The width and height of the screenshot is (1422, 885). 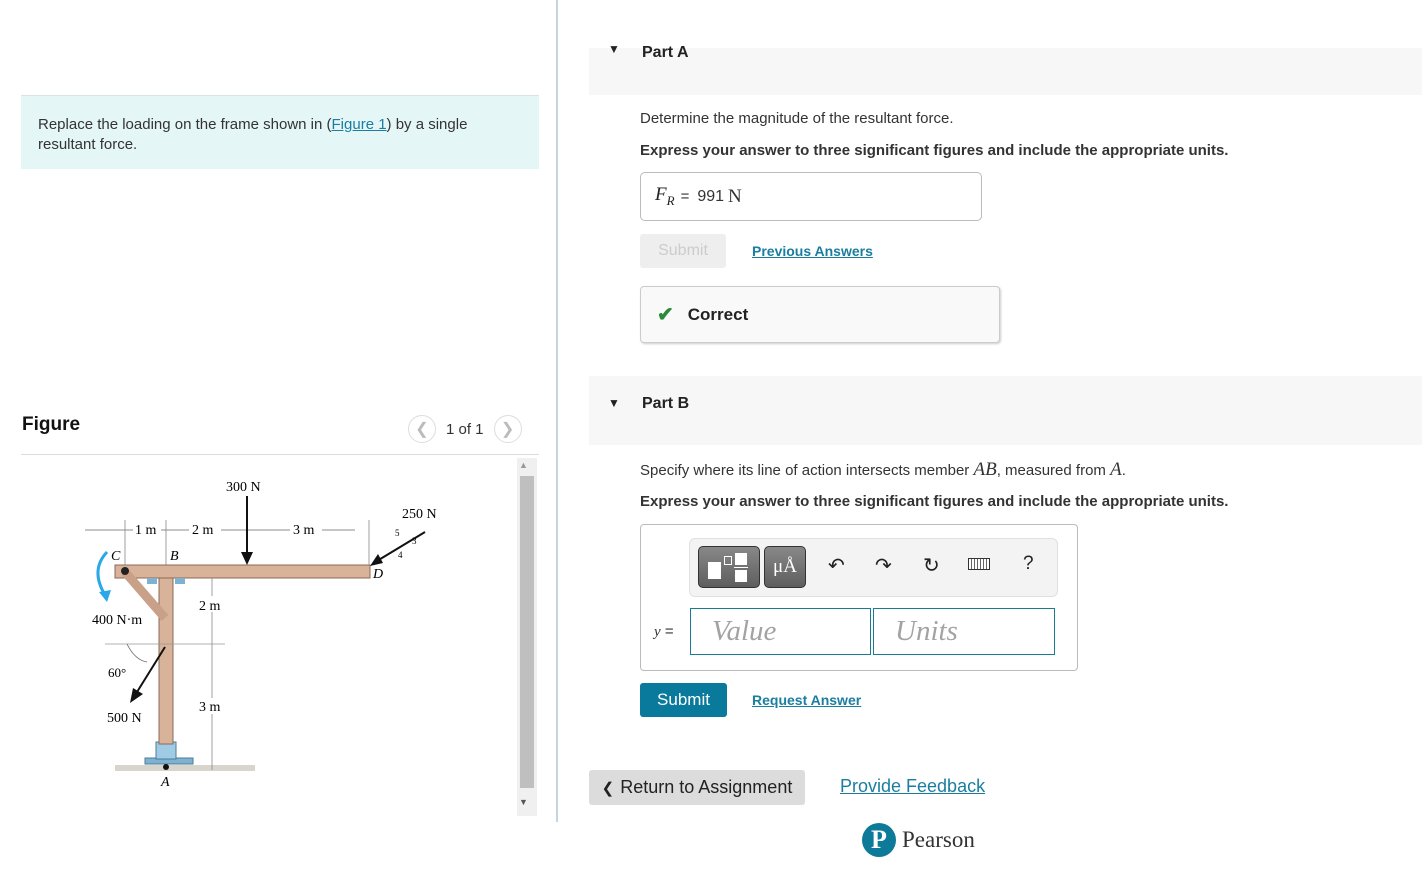 I want to click on reset-icon: ↻, so click(x=931, y=565).